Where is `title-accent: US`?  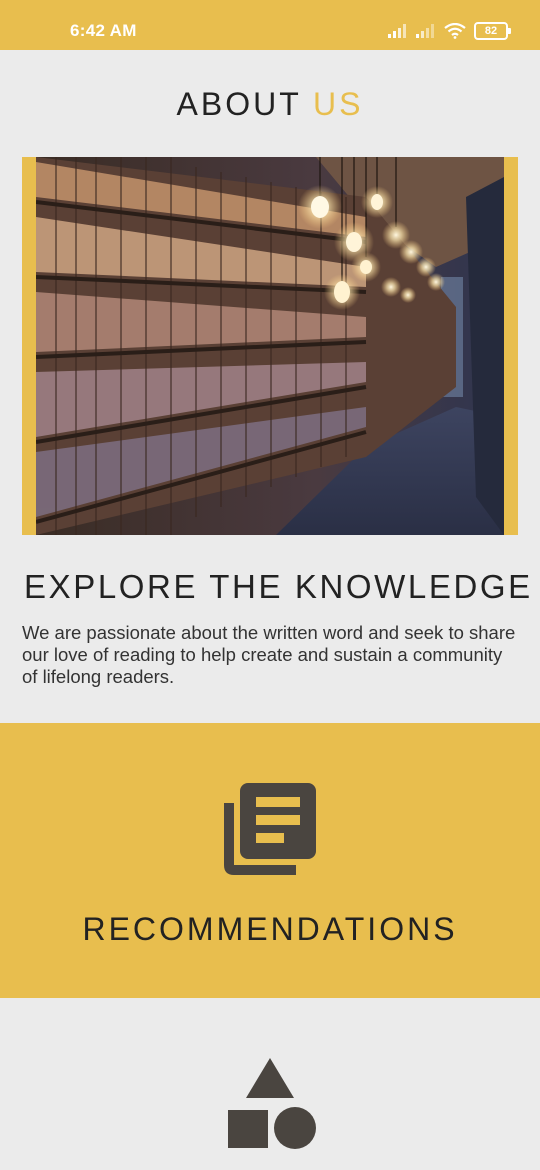
title-accent: US is located at coordinates (338, 104).